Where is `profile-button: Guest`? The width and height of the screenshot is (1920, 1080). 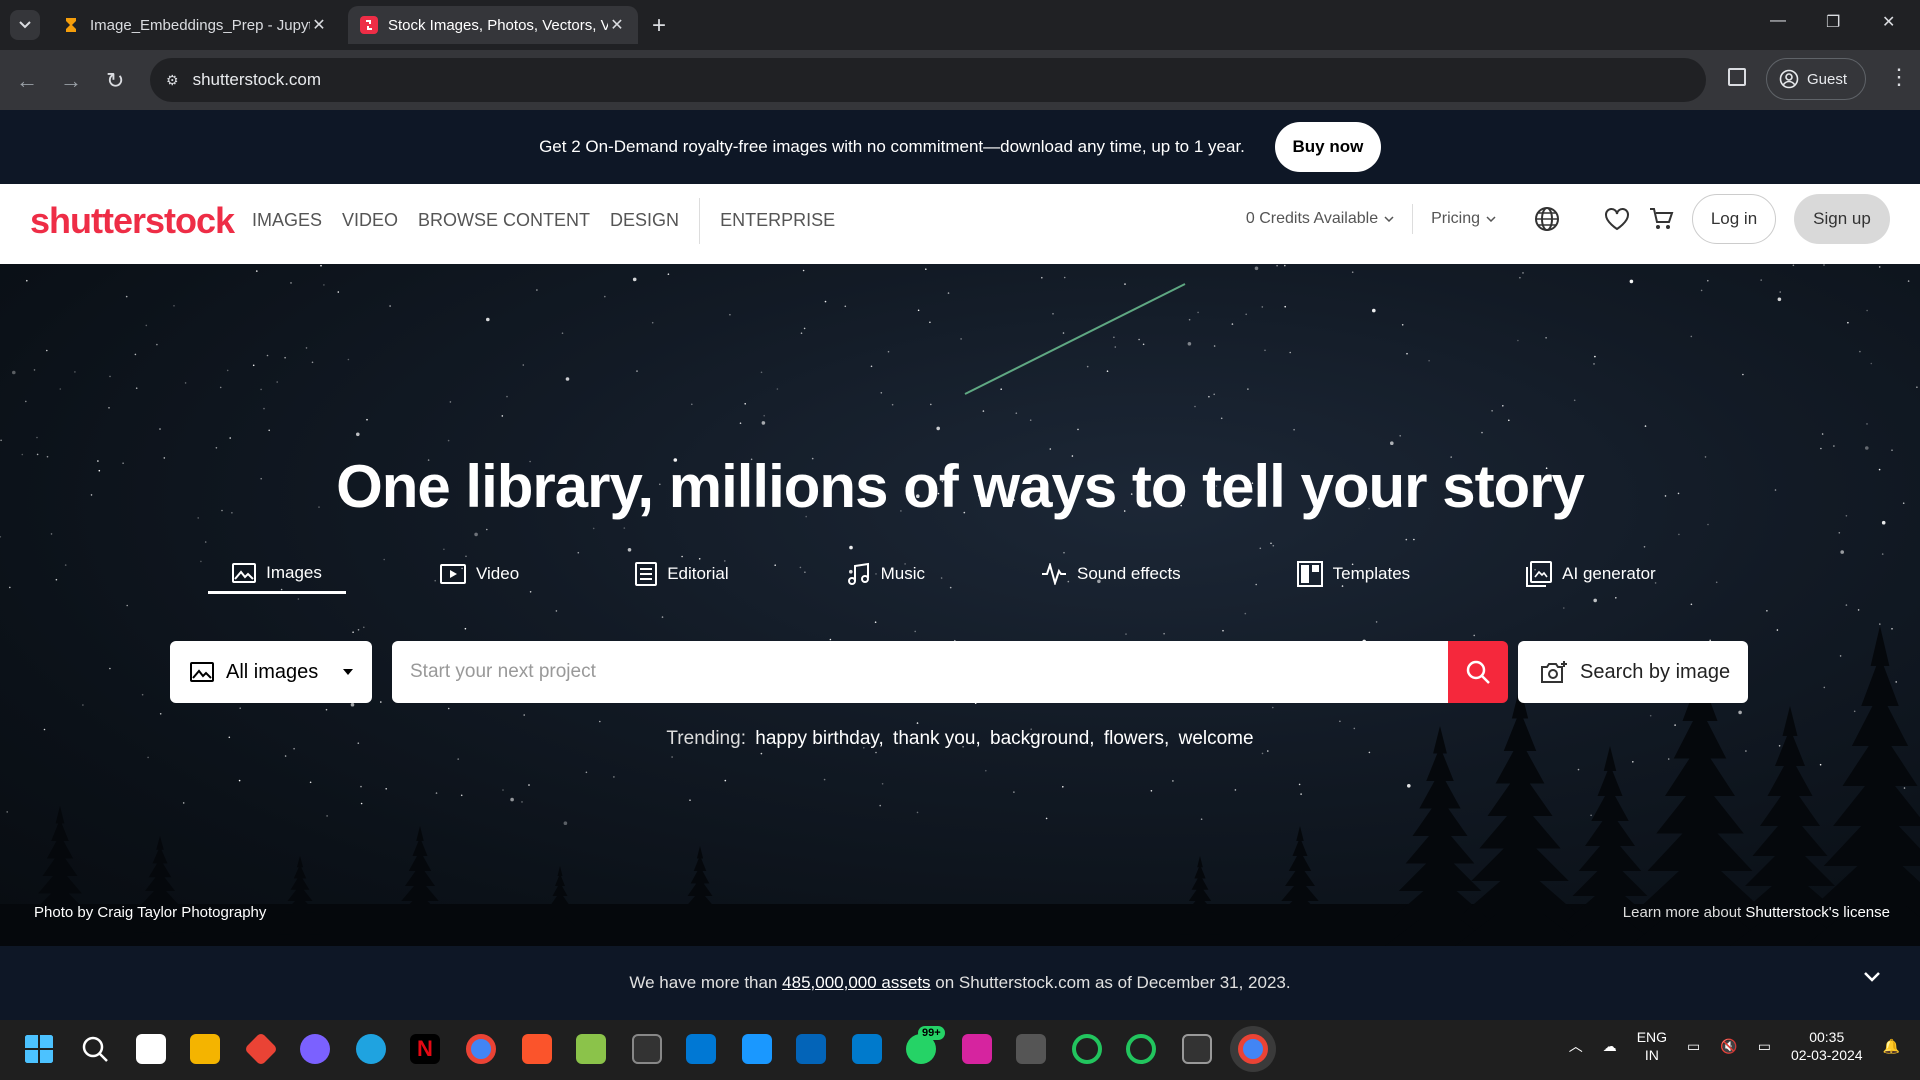 profile-button: Guest is located at coordinates (1816, 79).